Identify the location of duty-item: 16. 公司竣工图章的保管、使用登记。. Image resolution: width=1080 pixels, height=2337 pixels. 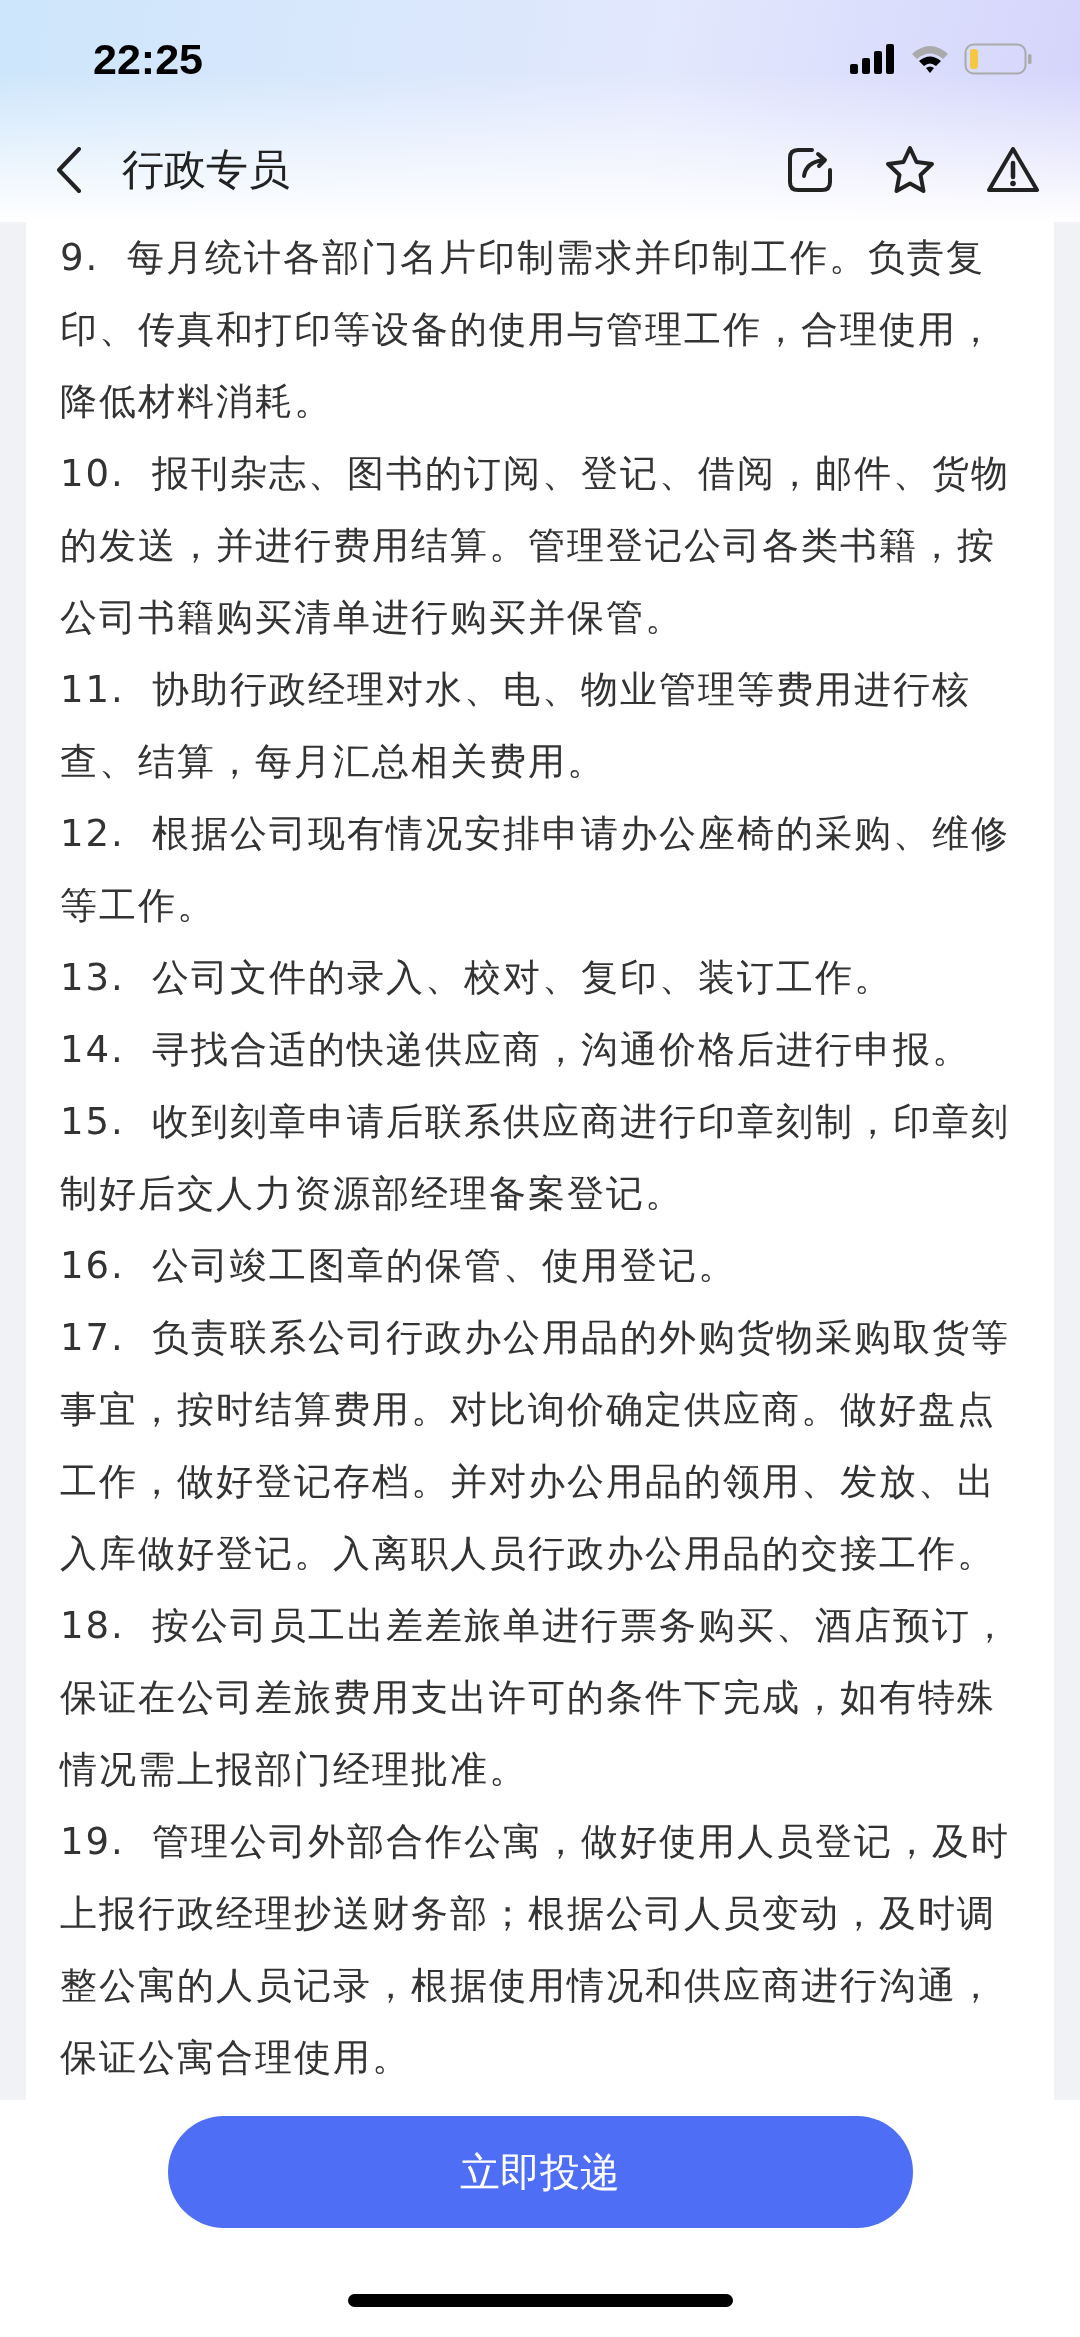
(399, 1266).